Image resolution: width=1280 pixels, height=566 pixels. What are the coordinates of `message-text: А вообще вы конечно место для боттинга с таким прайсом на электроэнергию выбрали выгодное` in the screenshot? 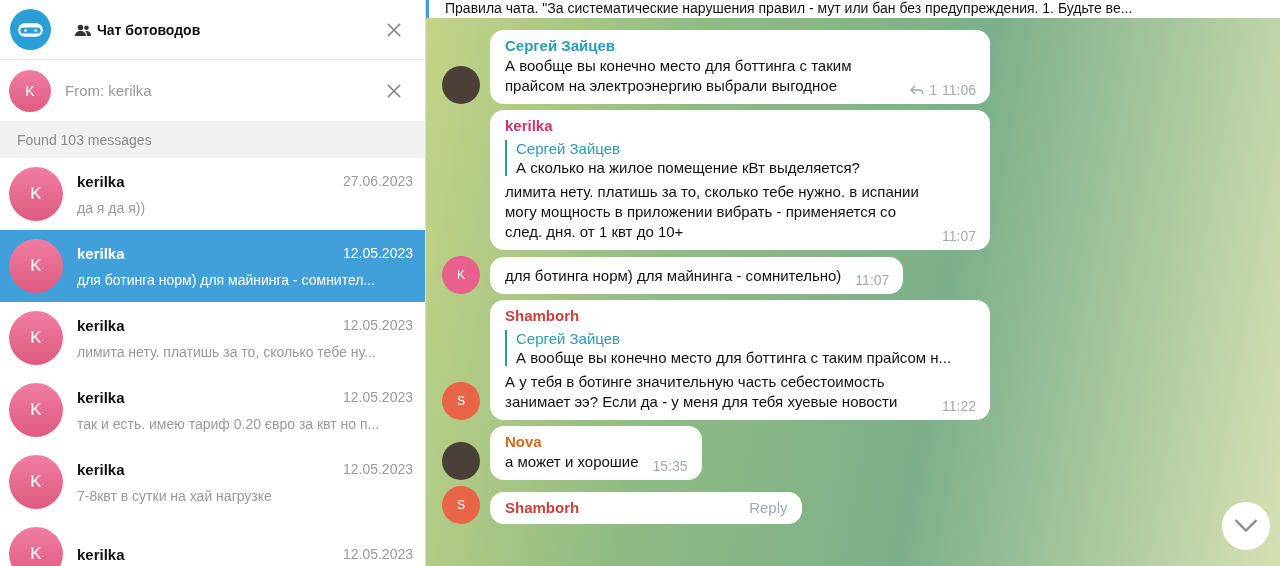 It's located at (679, 76).